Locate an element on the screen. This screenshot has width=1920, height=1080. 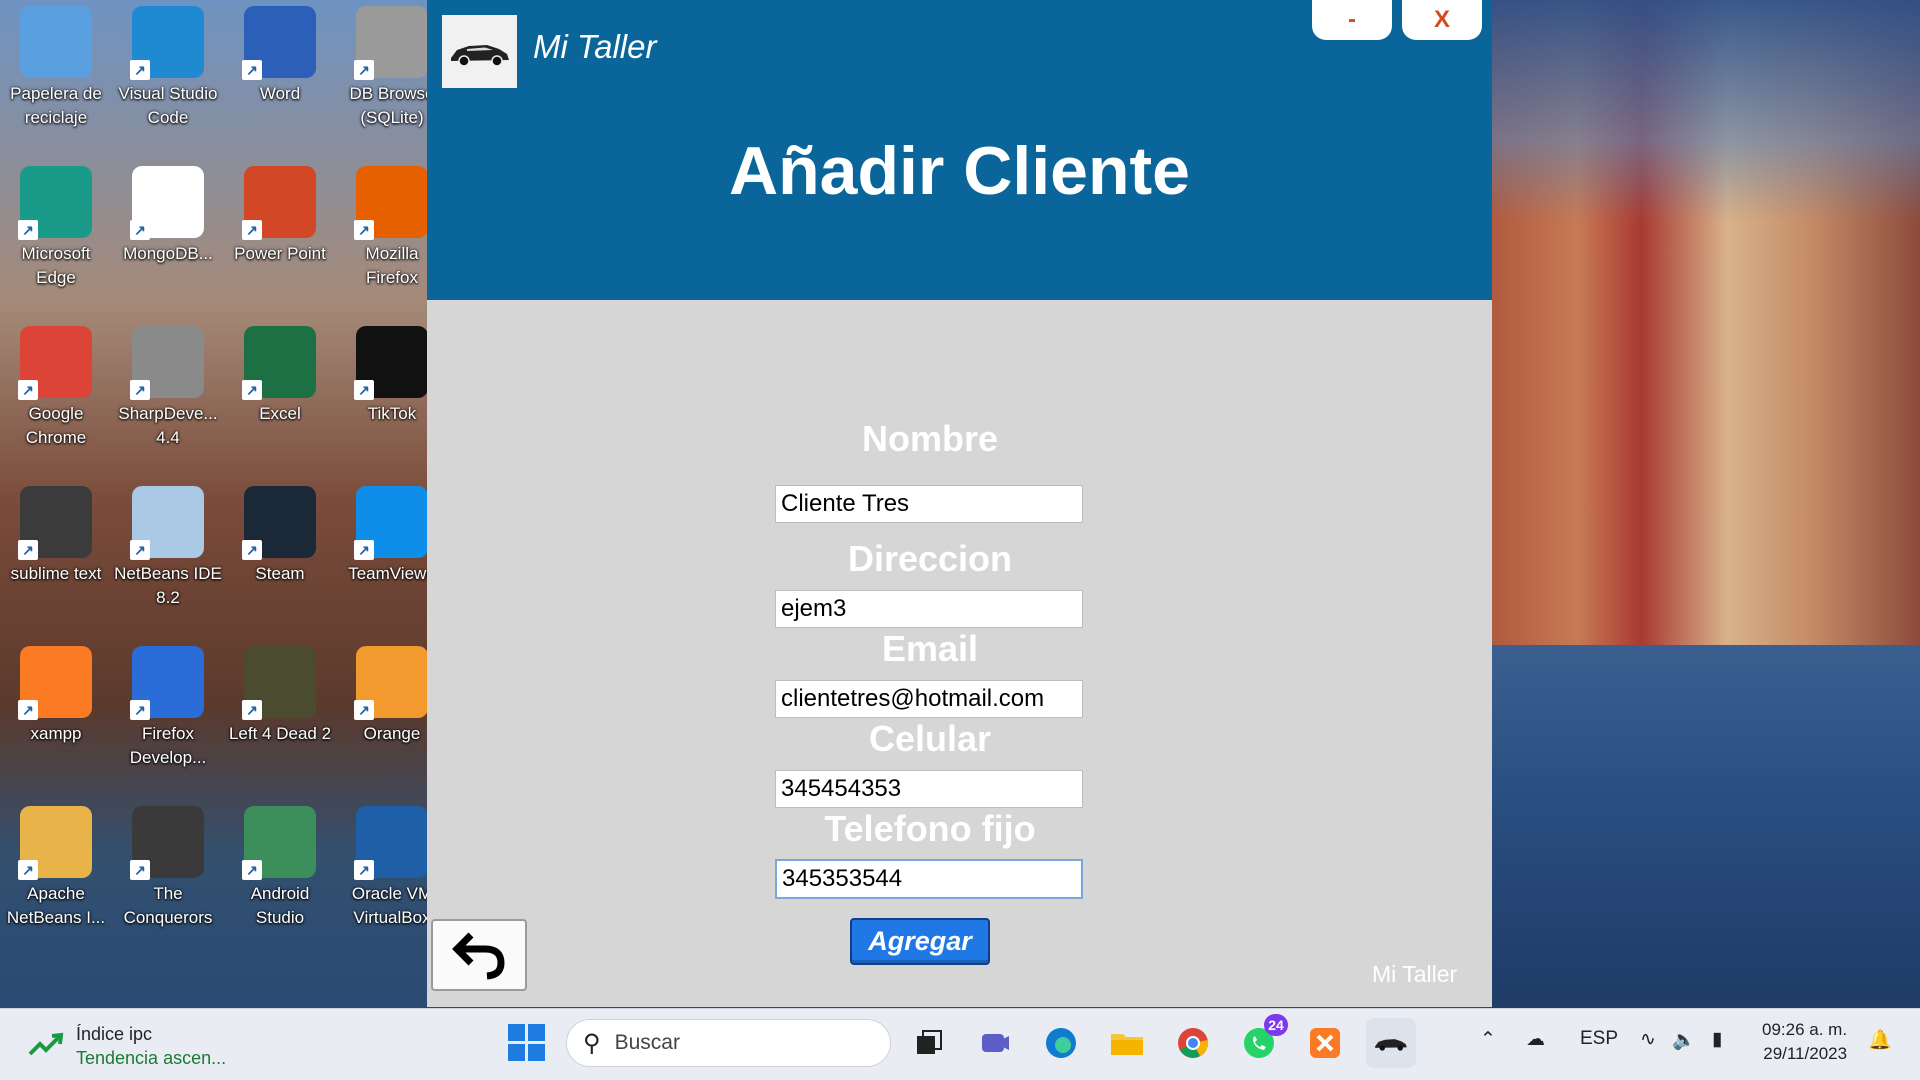
desktop-shortcut: ↗ Microsoft Edge is located at coordinates (56, 225).